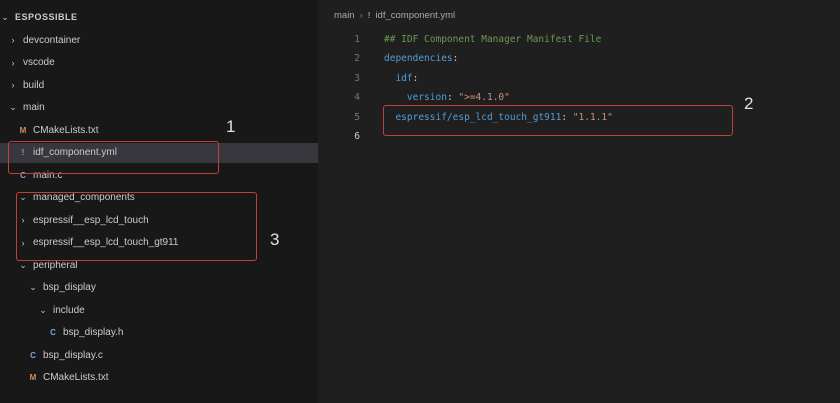  What do you see at coordinates (46, 17) in the screenshot?
I see `explorer-root-label: ESPOSSIBLE` at bounding box center [46, 17].